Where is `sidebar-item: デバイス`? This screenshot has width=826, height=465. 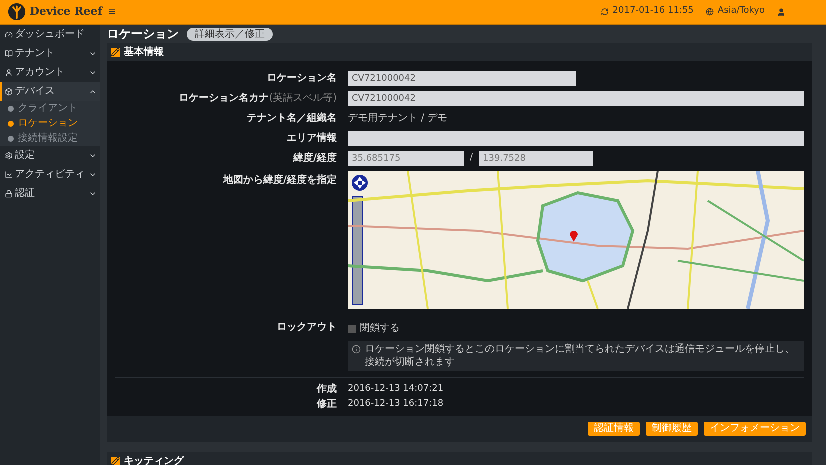 sidebar-item: デバイス is located at coordinates (50, 91).